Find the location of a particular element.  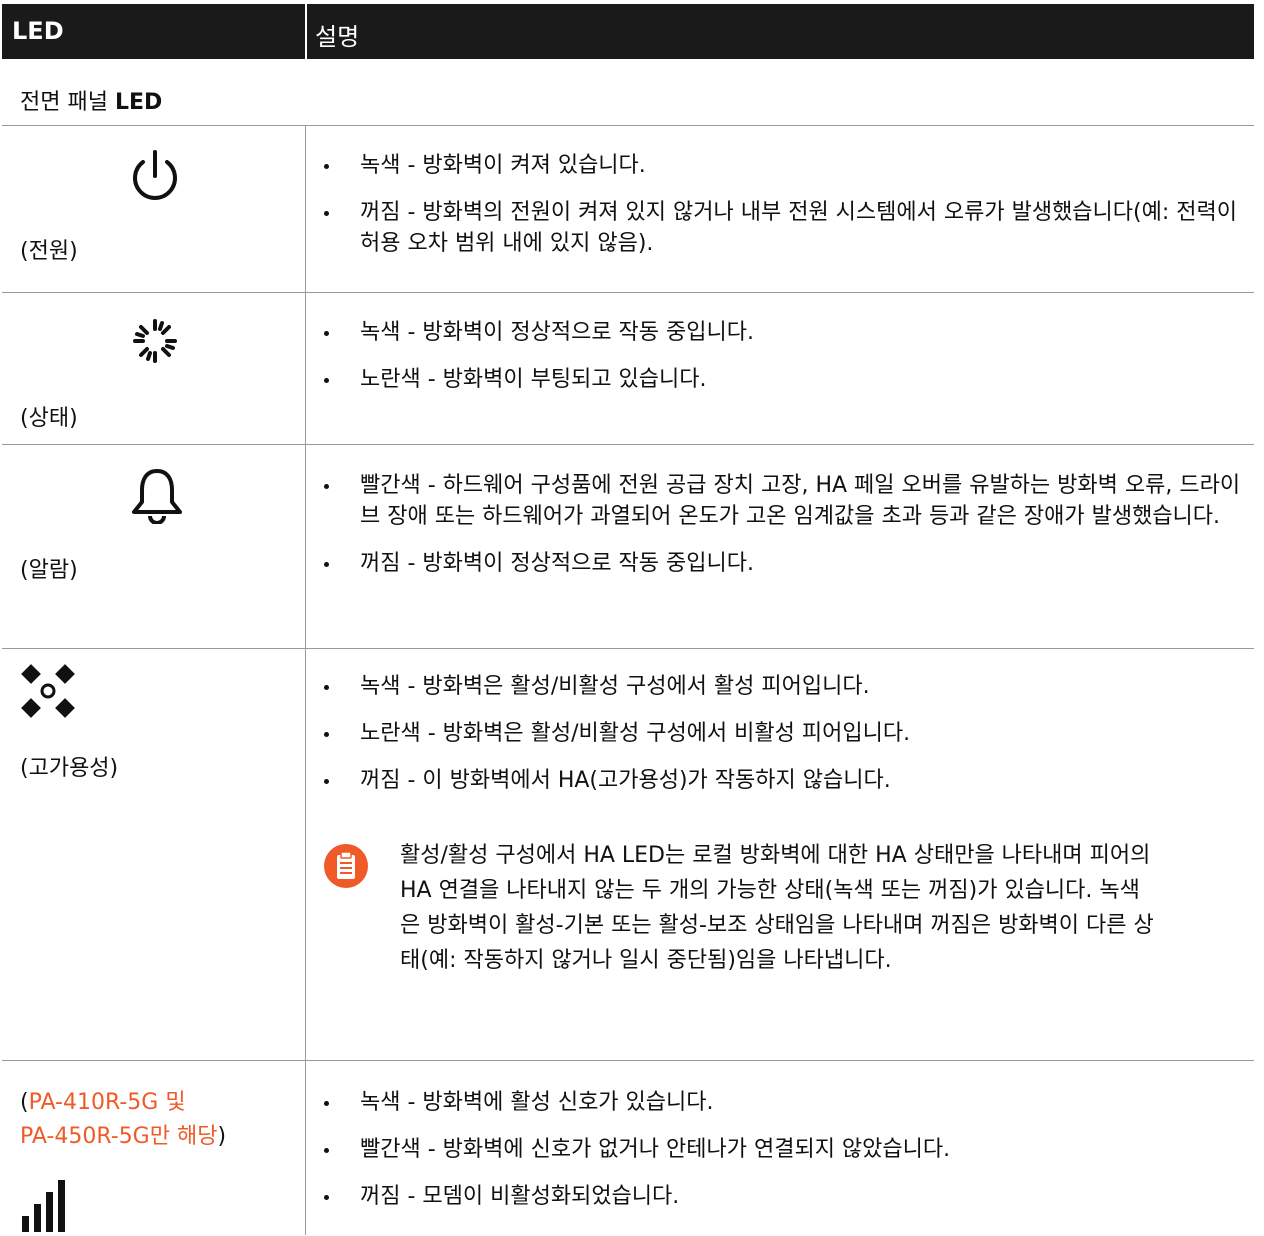

list-item: 노란색 - 방화벽은 활성/비활성 구성에서 비활성 피어입니다. is located at coordinates (783, 733).